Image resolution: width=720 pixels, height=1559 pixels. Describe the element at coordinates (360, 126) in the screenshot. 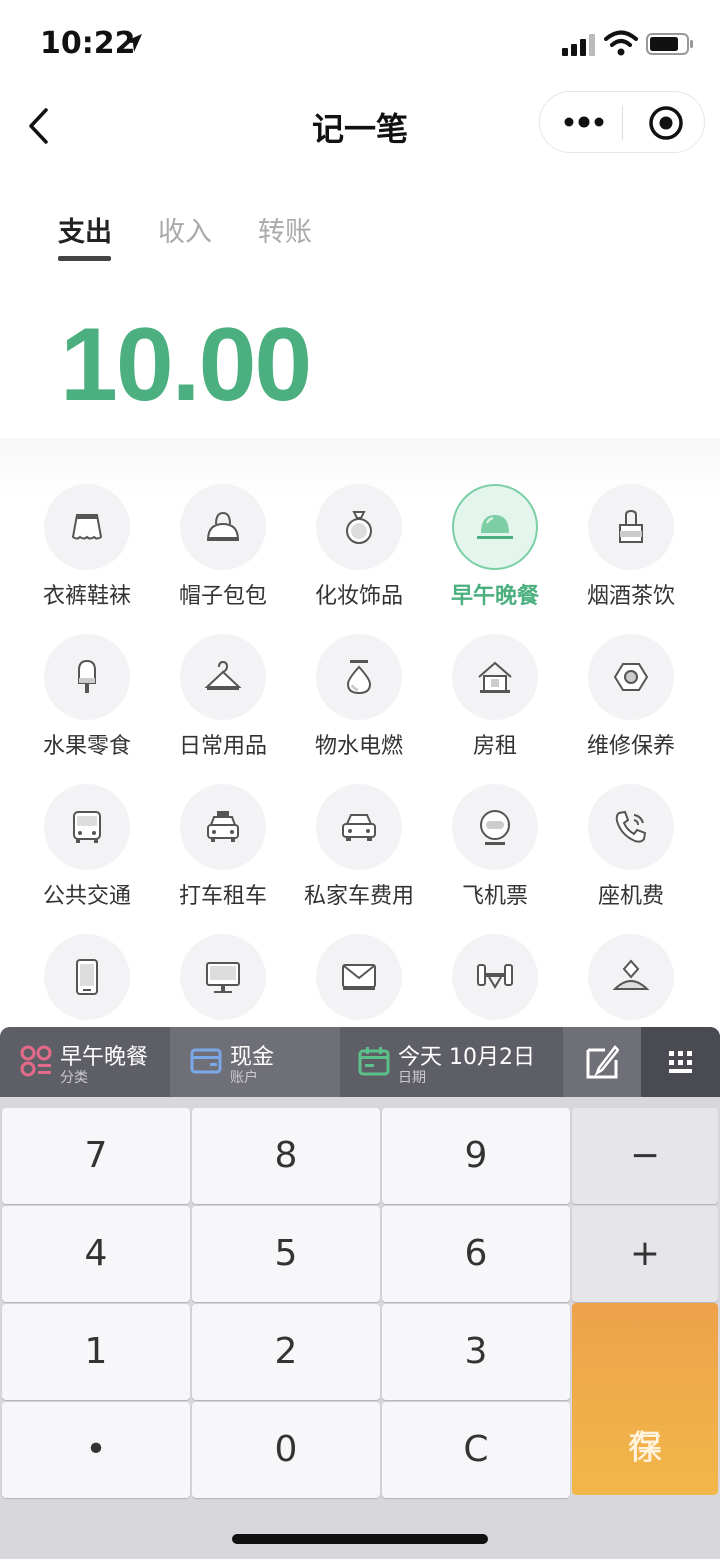

I see `nav-bar: 记一笔` at that location.